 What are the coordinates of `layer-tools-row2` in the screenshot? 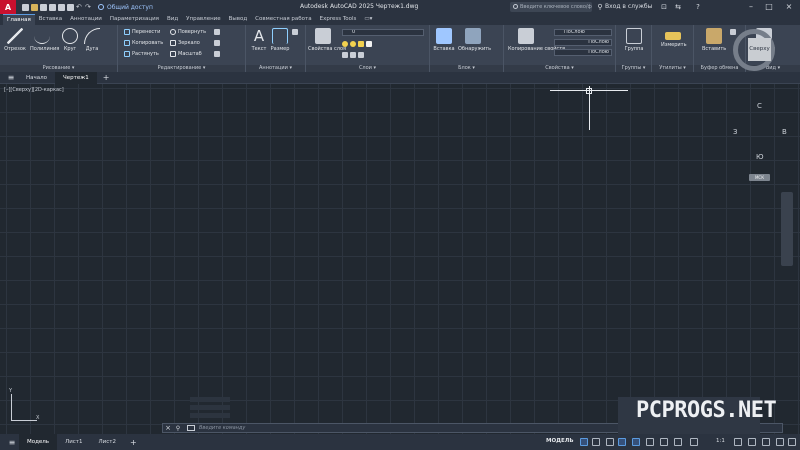 It's located at (353, 55).